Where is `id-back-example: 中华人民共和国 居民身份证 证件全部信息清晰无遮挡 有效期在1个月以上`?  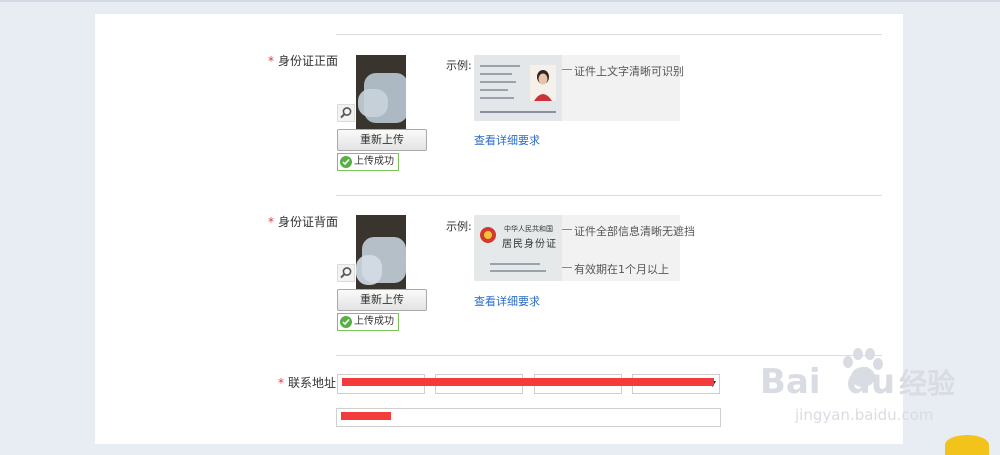
id-back-example: 中华人民共和国 居民身份证 证件全部信息清晰无遮挡 有效期在1个月以上 is located at coordinates (584, 248).